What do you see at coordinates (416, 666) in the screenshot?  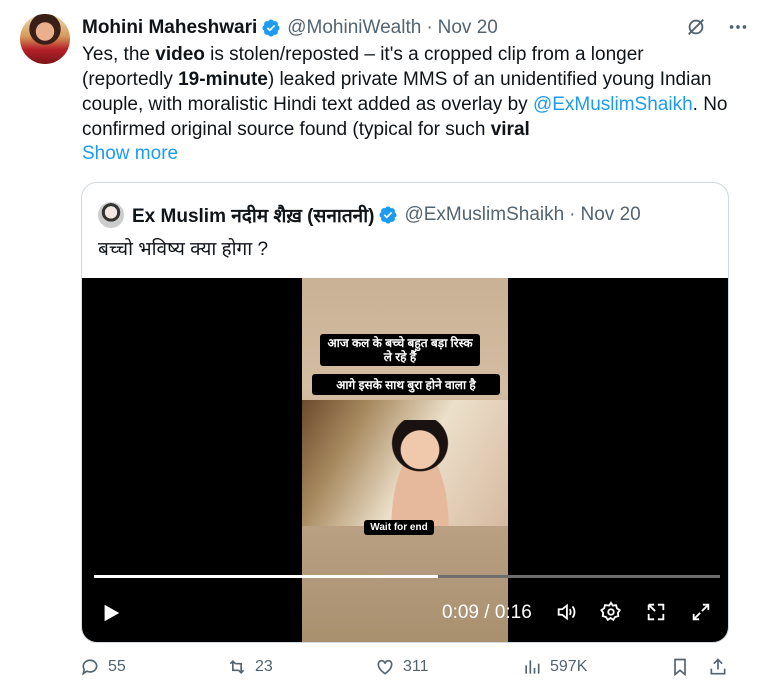 I see `like-count: 311` at bounding box center [416, 666].